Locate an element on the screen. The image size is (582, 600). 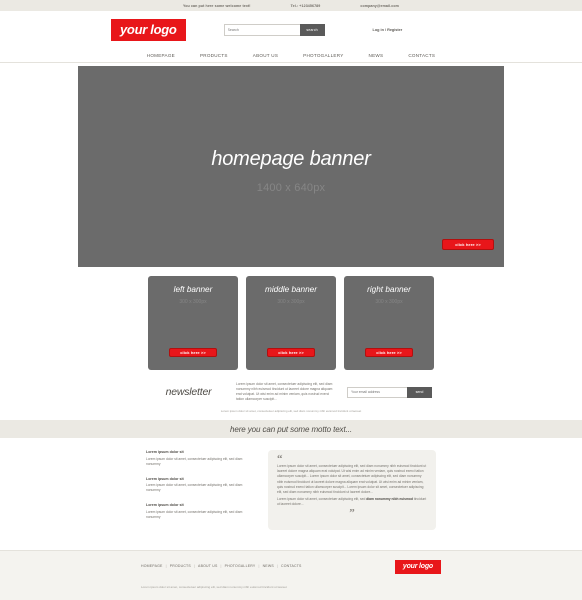
search-form: search is located at coordinates (274, 29).